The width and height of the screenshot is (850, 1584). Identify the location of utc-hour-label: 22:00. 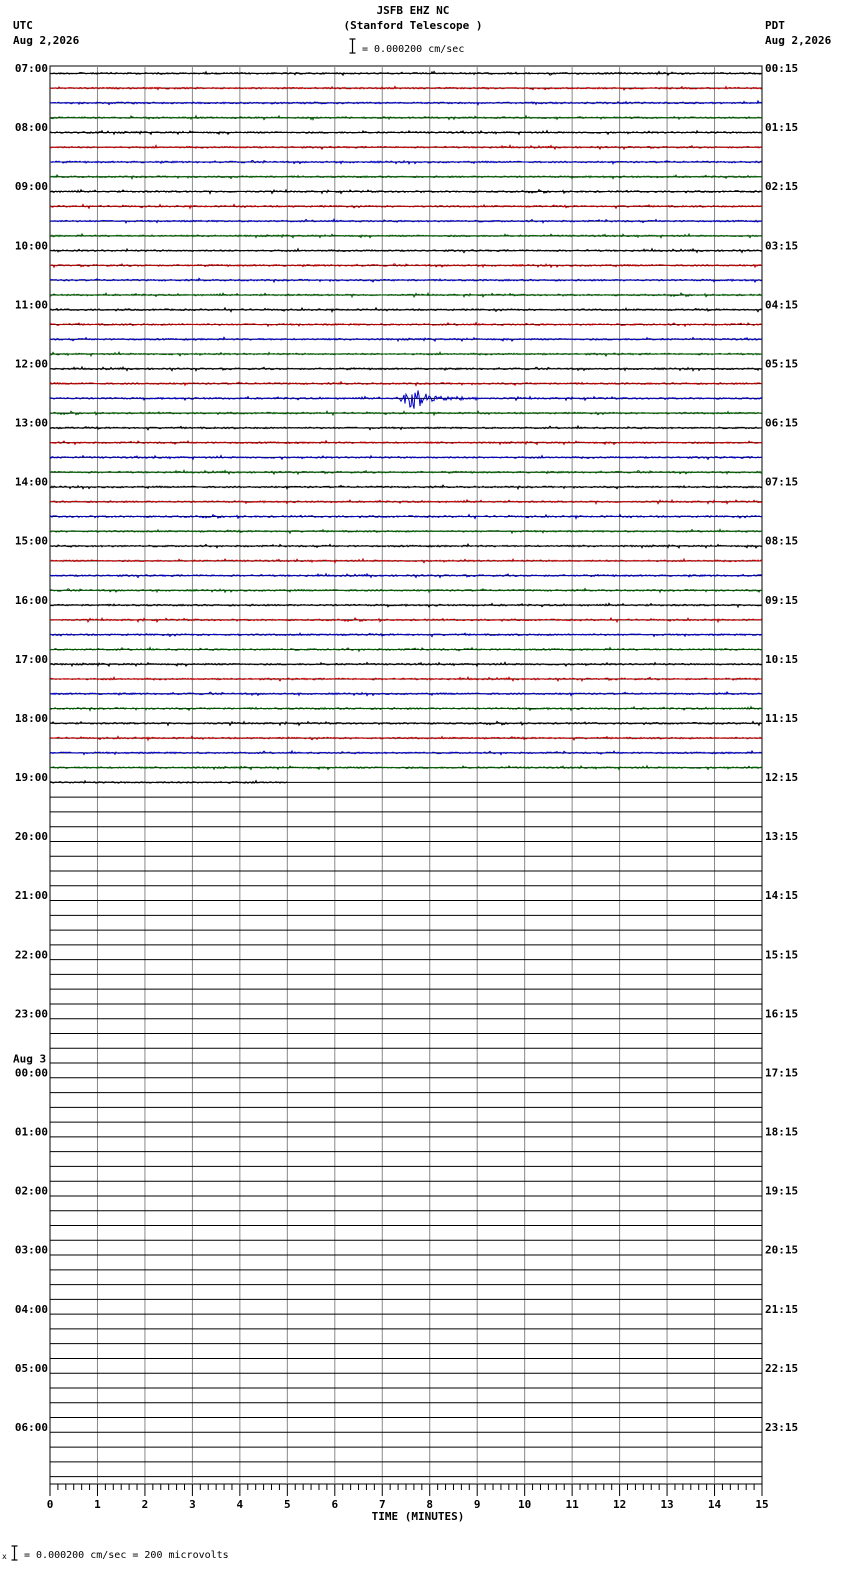
(31, 954).